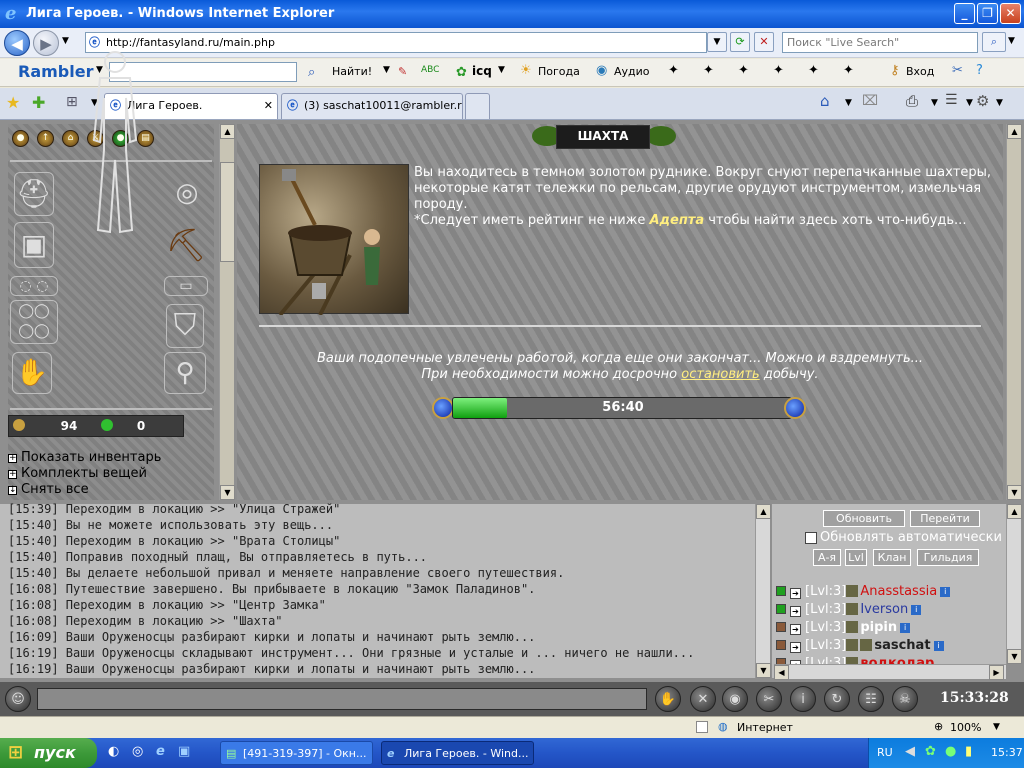 The width and height of the screenshot is (1024, 768). I want to click on quick-tabs-icon: ⊞, so click(72, 102).